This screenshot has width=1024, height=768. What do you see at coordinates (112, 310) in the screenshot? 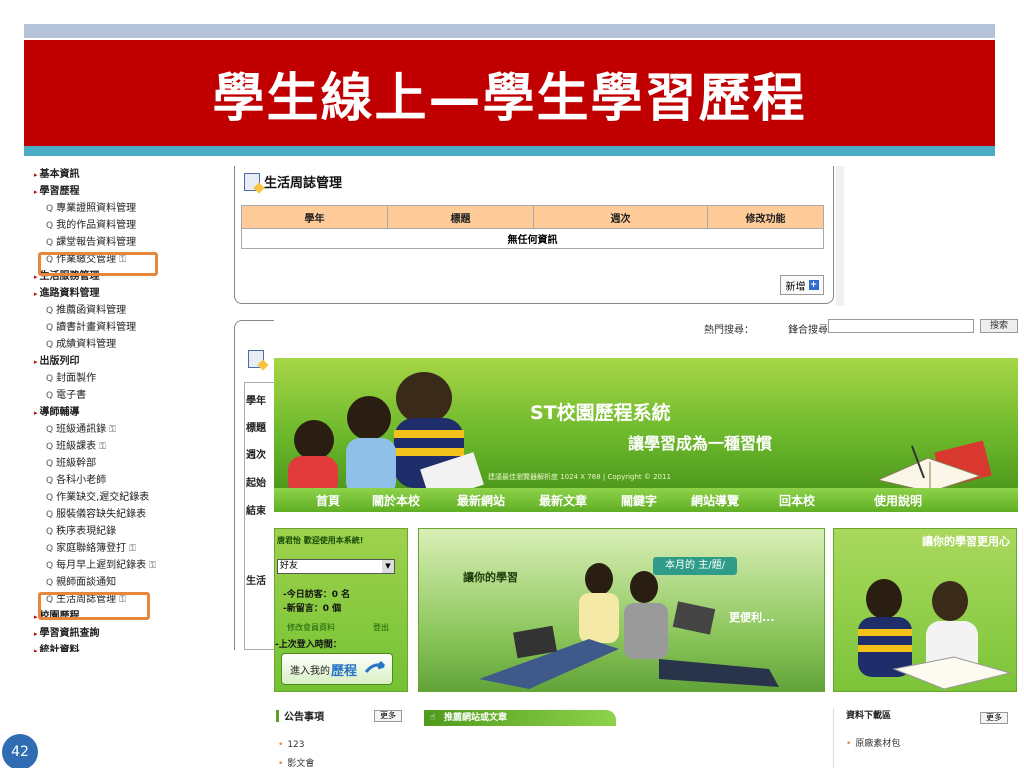
I see `sidebar-item: Q 推薦函資料管理` at bounding box center [112, 310].